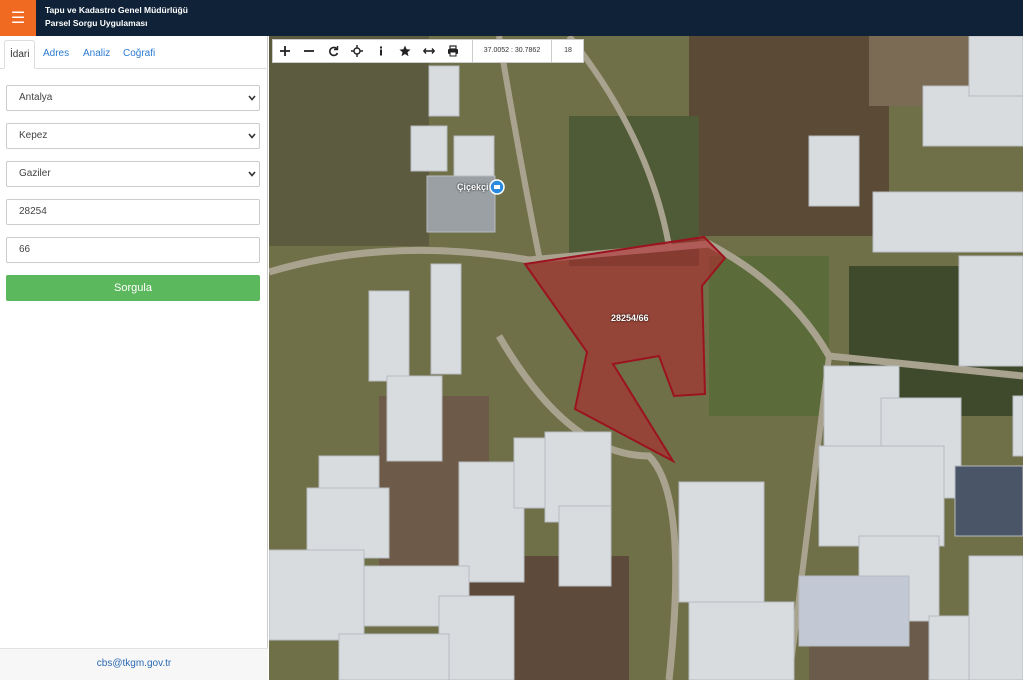  Describe the element at coordinates (36, 97) in the screenshot. I see `province-value: Antalya` at that location.